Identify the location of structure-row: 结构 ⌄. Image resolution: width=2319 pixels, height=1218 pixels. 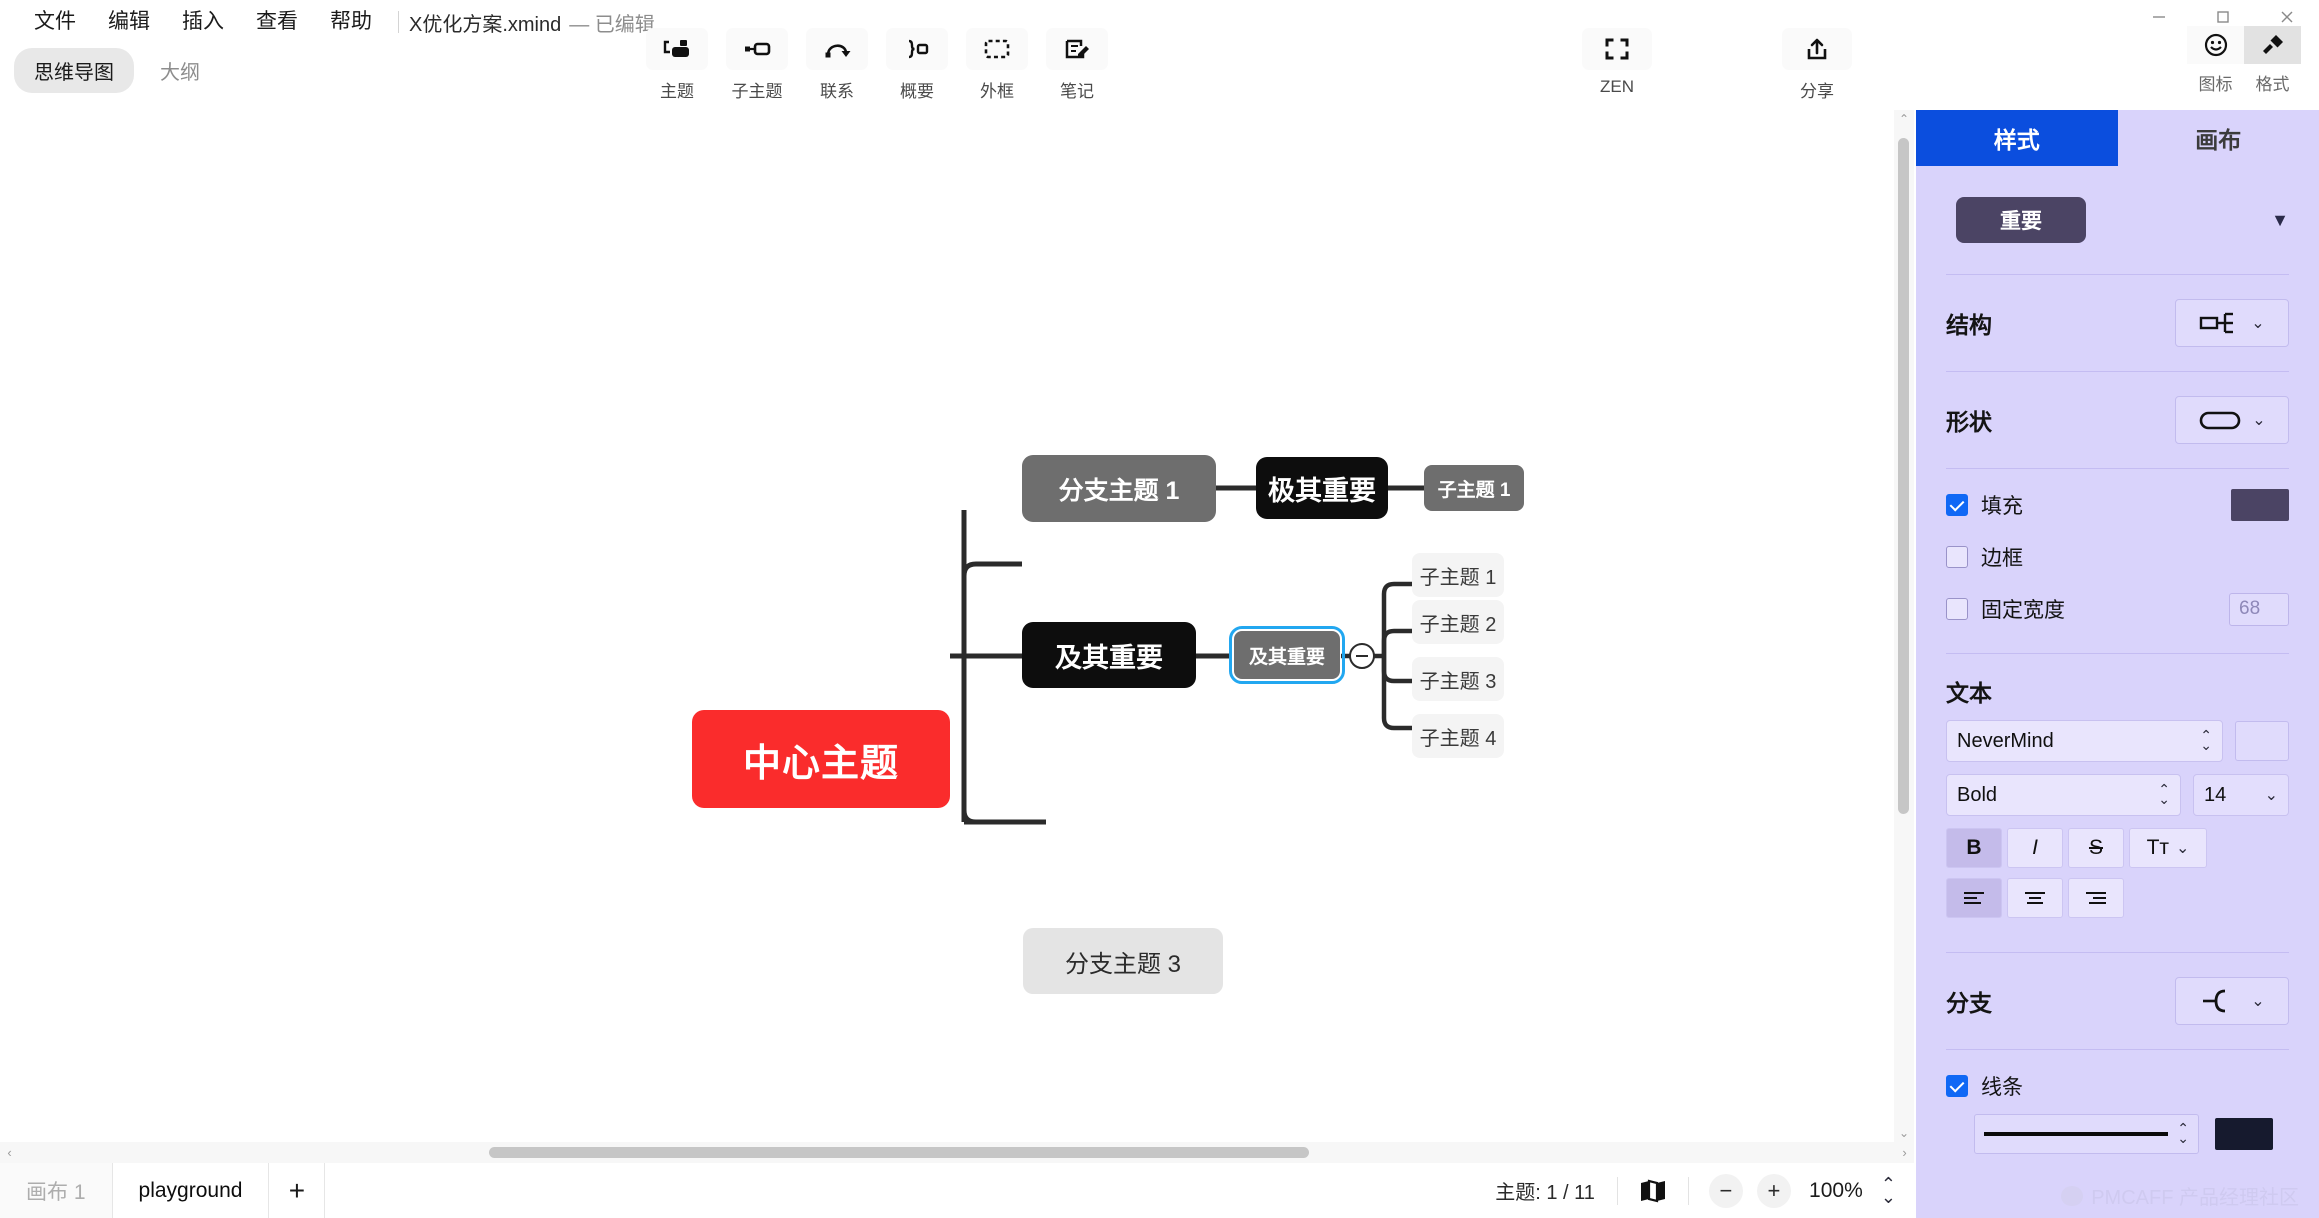
(2117, 323).